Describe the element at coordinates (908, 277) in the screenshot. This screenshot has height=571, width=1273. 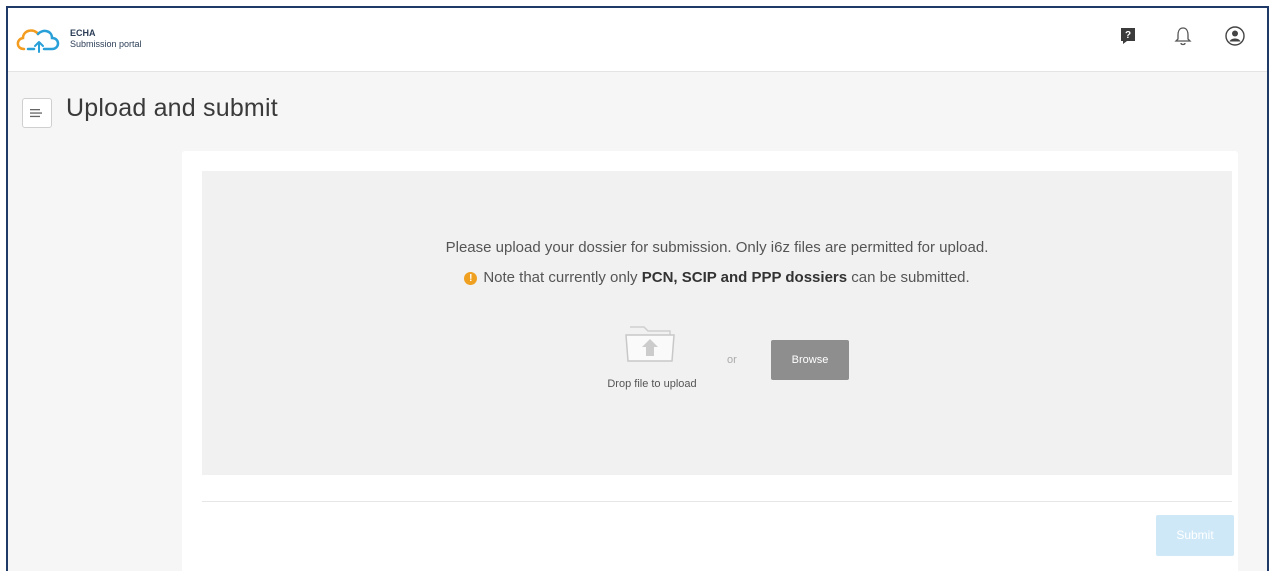
I see `note-suffix: can be submitted.` at that location.